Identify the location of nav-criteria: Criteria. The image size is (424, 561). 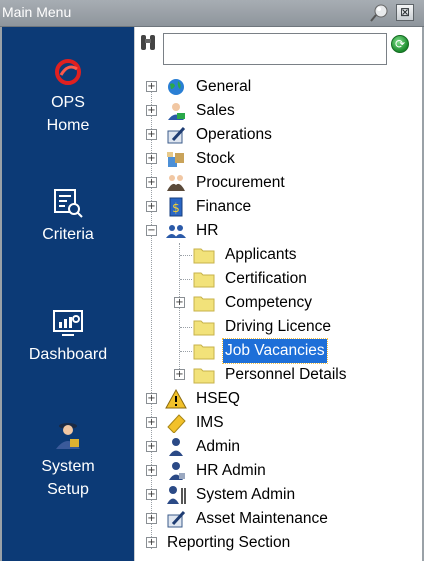
(68, 216).